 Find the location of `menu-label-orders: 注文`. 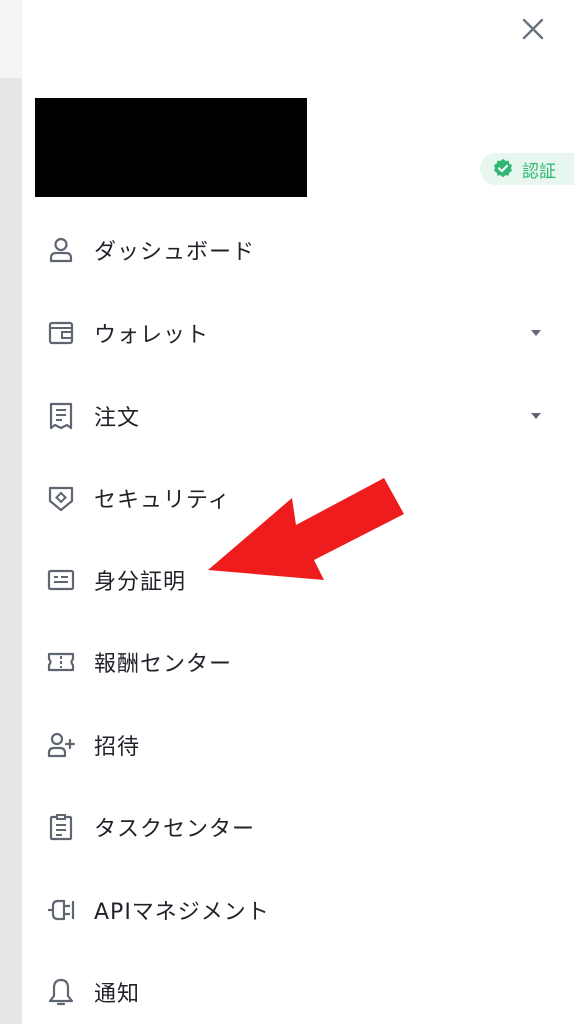

menu-label-orders: 注文 is located at coordinates (117, 418).